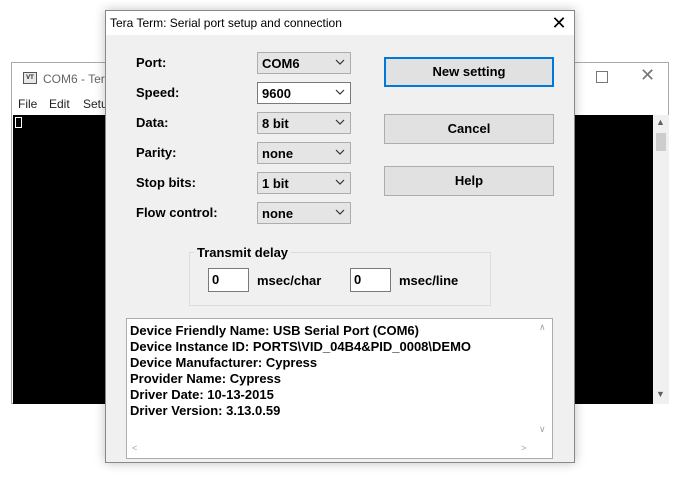 This screenshot has height=487, width=679. I want to click on speed-value: 9600, so click(276, 93).